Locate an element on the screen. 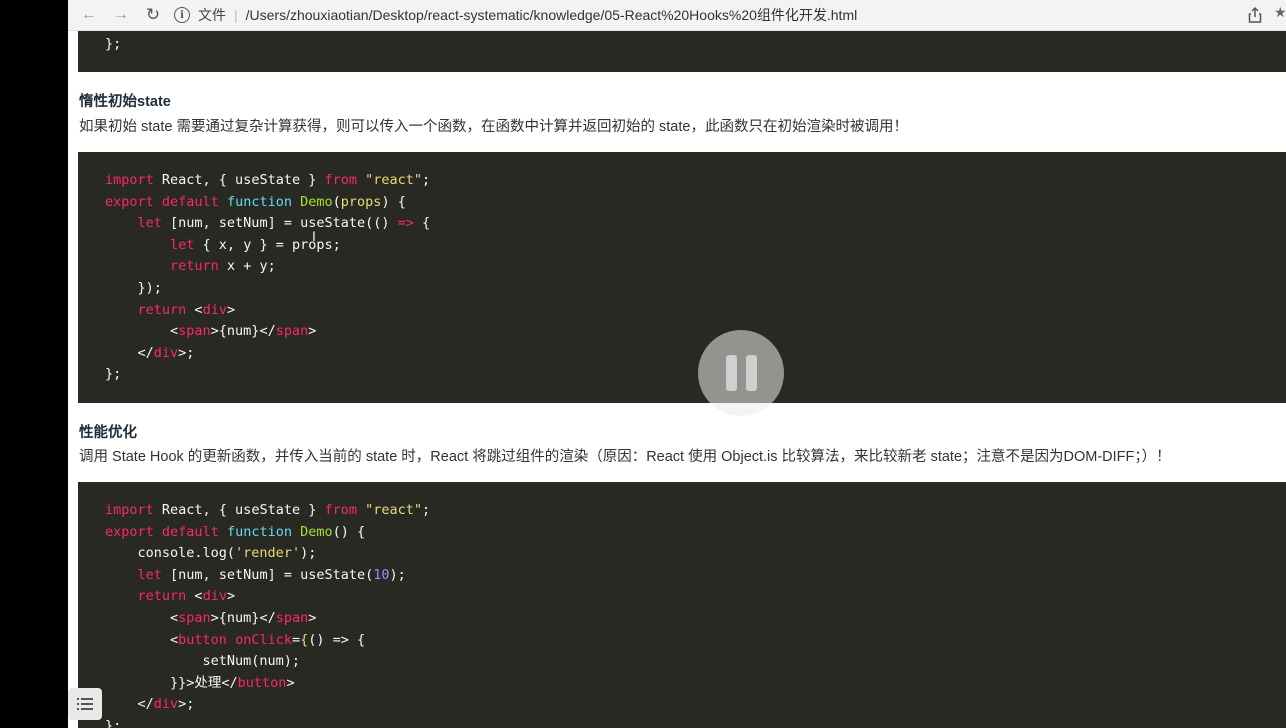  code-block-top: }; is located at coordinates (682, 51).